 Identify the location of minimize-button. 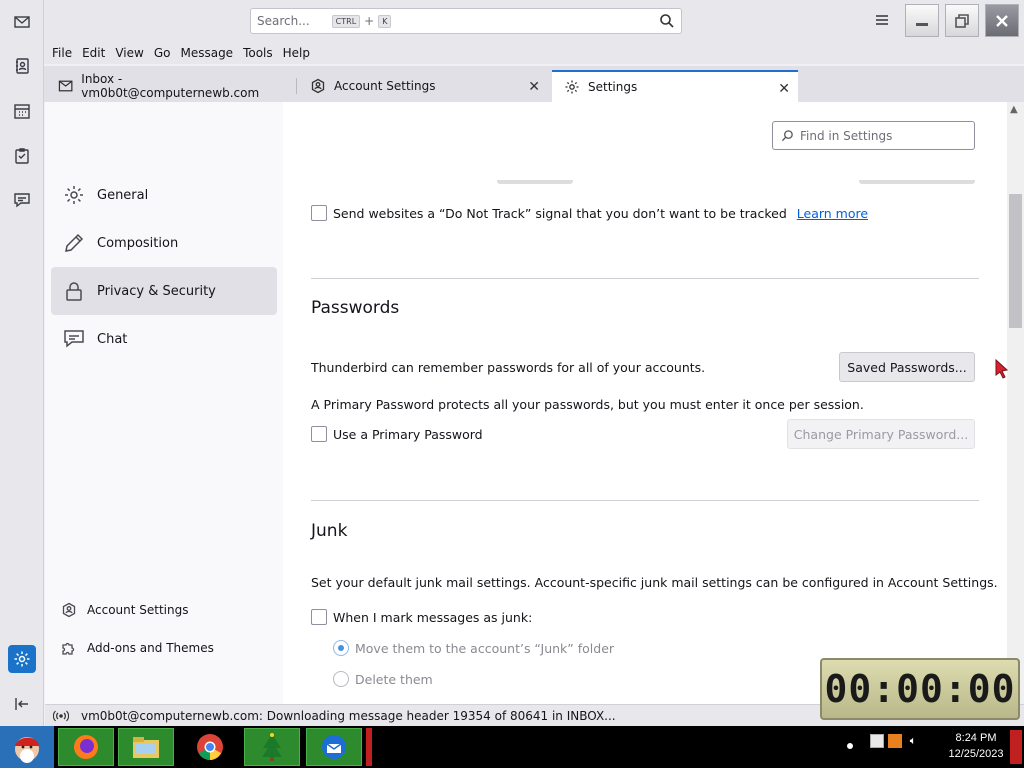
(922, 20).